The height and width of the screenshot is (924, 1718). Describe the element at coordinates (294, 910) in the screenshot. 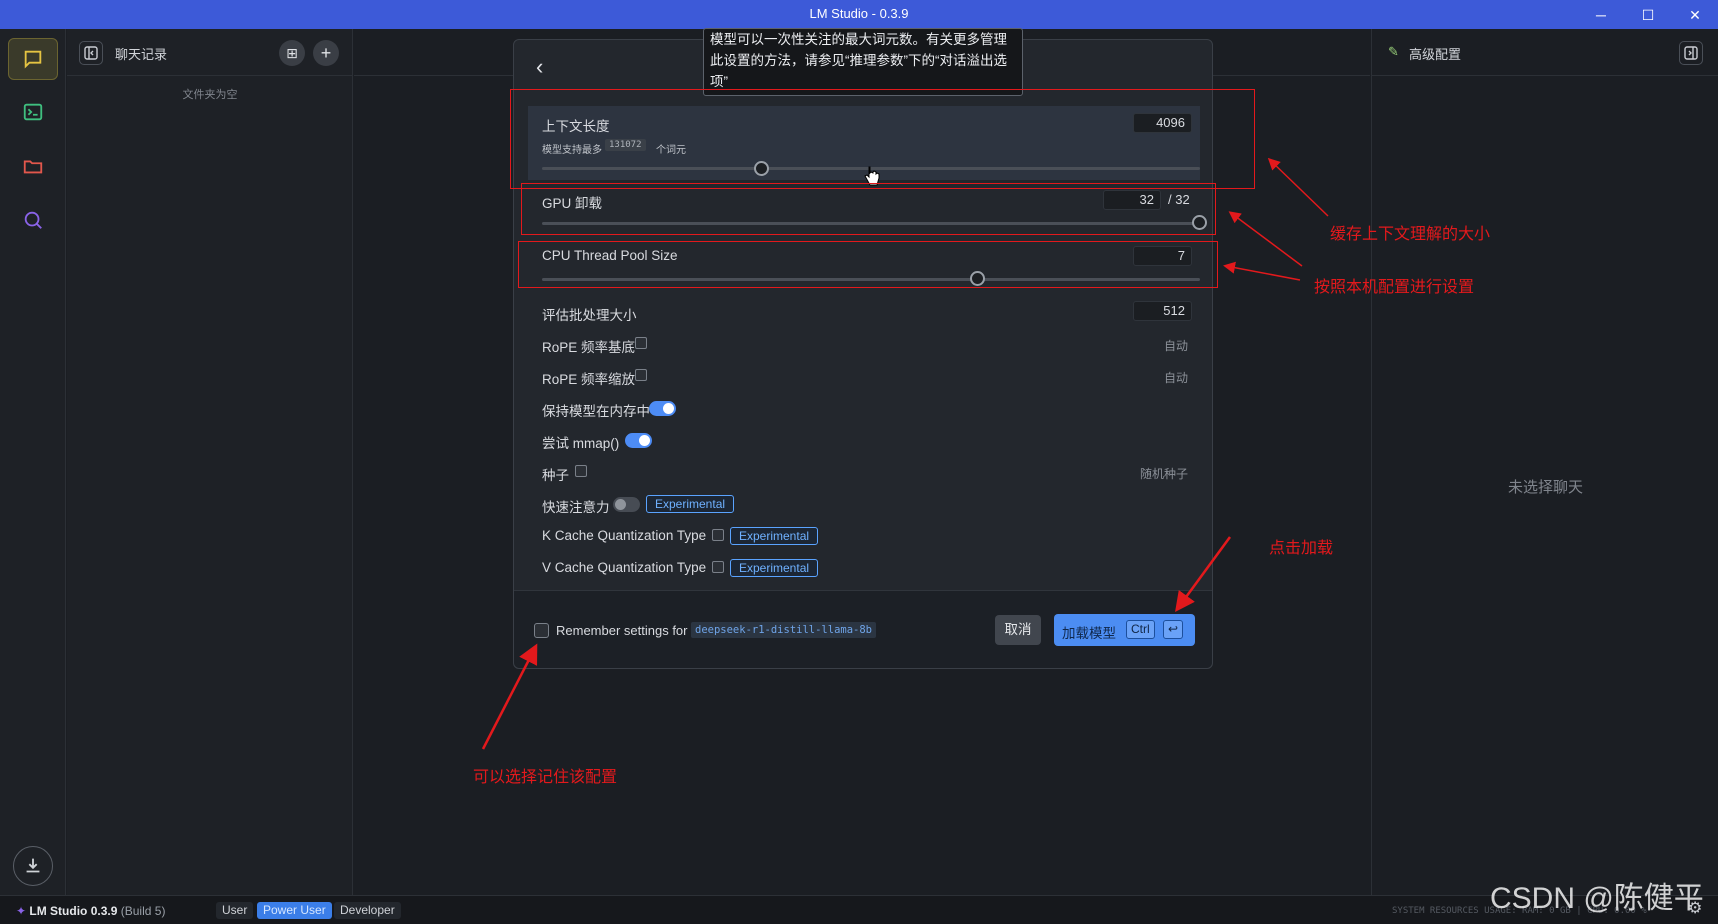

I see `mode-power-user: Power User` at that location.